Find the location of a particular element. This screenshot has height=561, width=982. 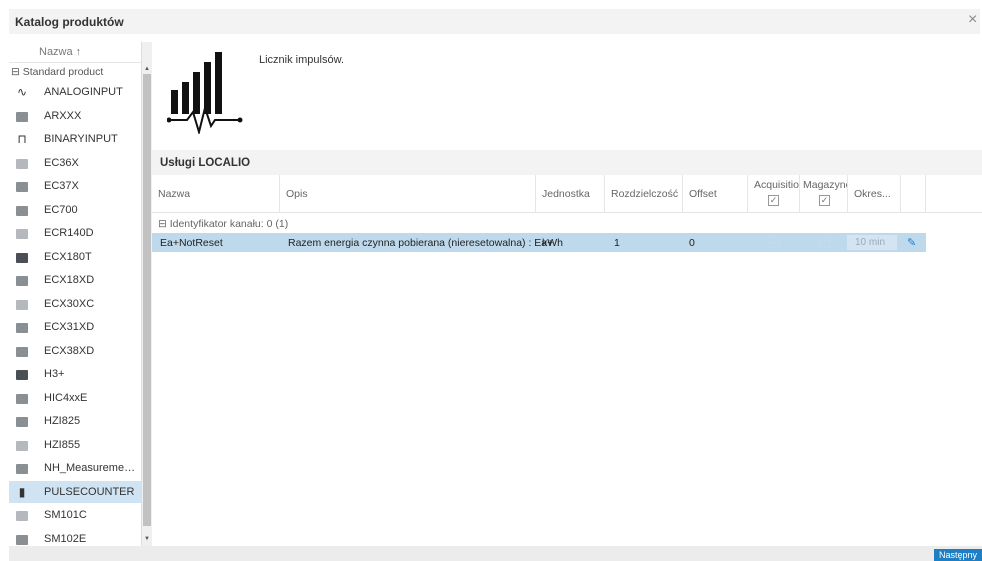

col-magazynowanie: Magazyno ✓ is located at coordinates (824, 194).